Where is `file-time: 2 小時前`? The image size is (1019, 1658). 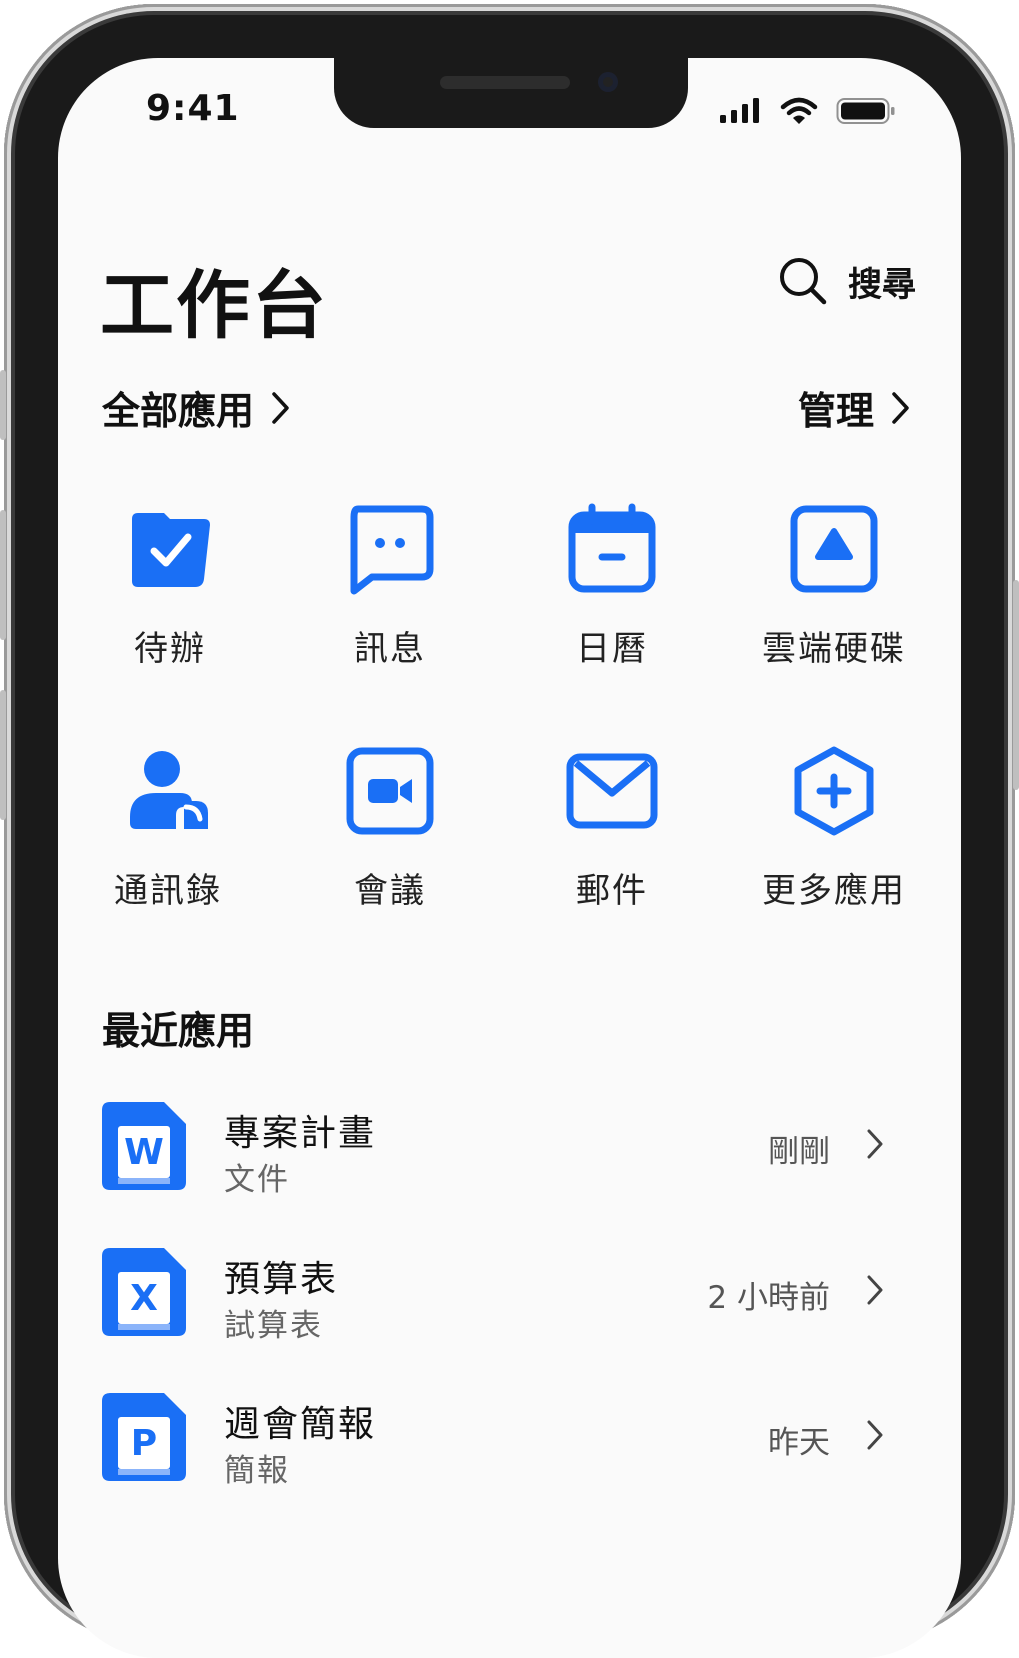
file-time: 2 小時前 is located at coordinates (768, 1298).